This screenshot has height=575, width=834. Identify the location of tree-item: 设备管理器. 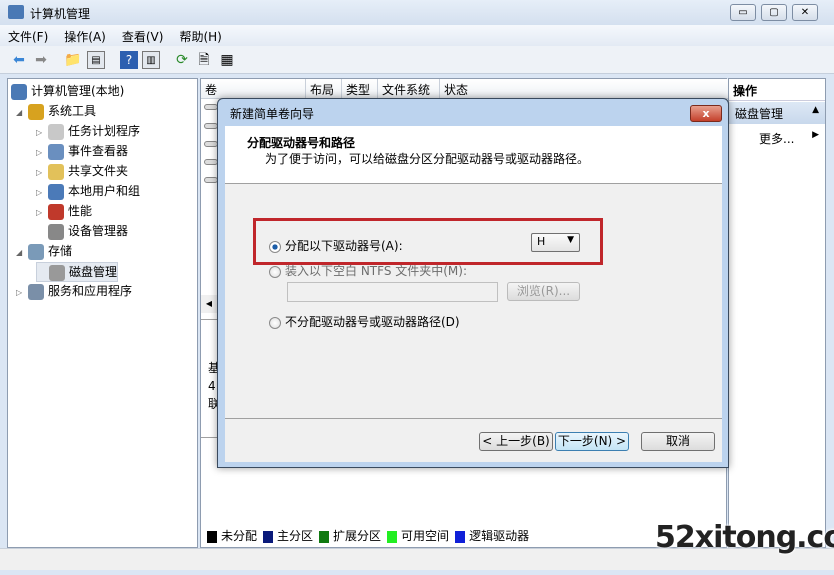
(82, 231).